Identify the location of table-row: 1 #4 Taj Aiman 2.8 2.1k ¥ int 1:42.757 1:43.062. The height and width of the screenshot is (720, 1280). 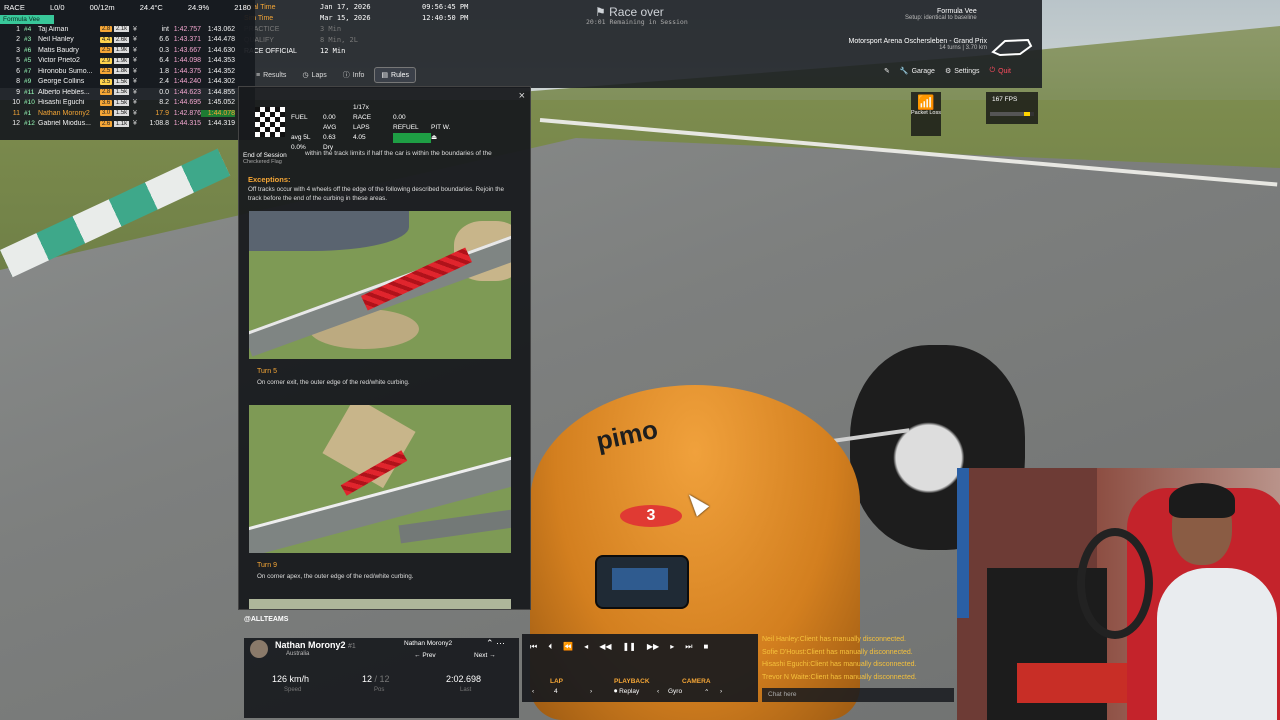
(127, 29).